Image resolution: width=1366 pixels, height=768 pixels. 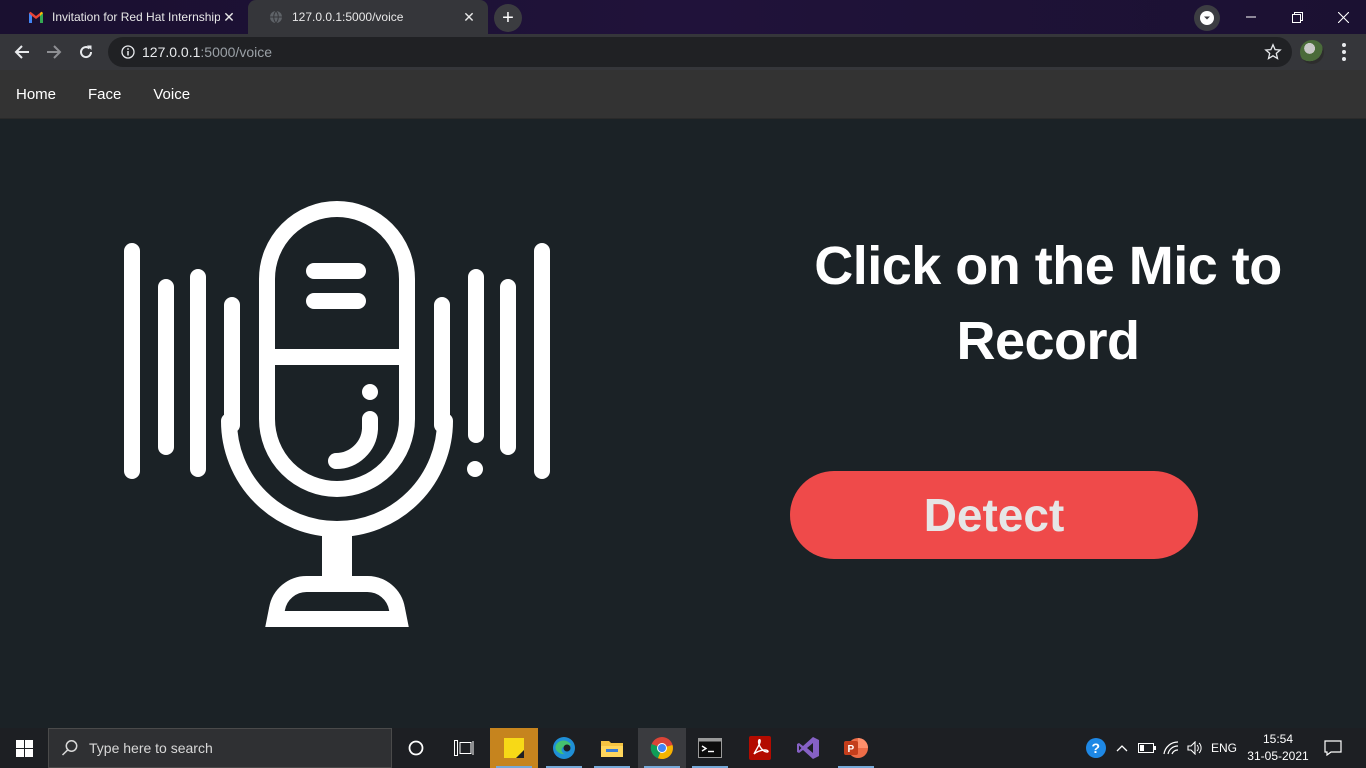 I want to click on search-icon, so click(x=69, y=748).